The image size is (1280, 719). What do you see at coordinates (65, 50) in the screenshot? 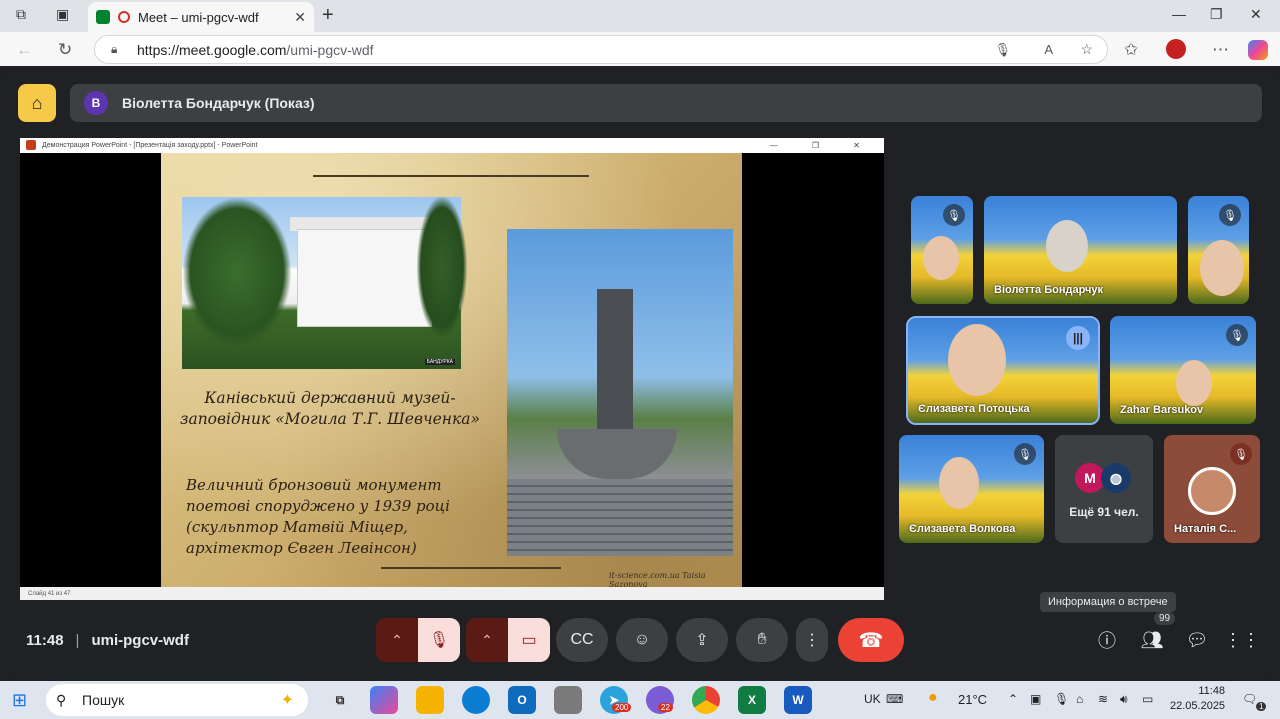
I see `reload-icon: ↻` at bounding box center [65, 50].